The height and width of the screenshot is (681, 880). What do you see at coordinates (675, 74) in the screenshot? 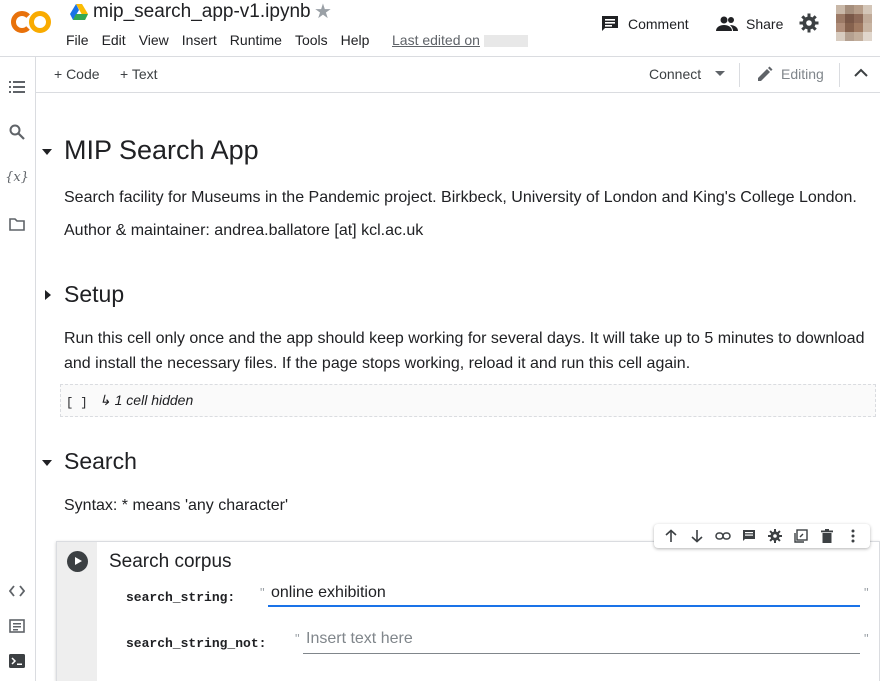
I see `connect-label: Connect` at bounding box center [675, 74].